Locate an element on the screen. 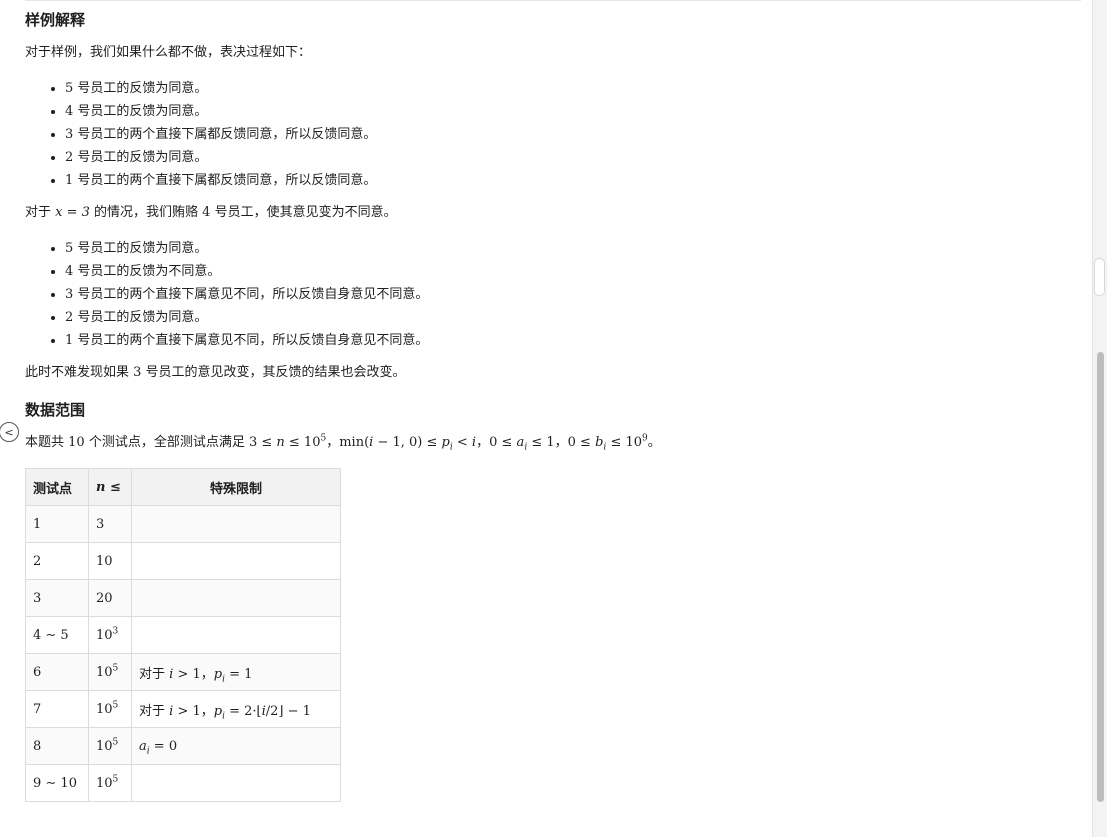 The height and width of the screenshot is (837, 1107). table-row: 2 10 is located at coordinates (183, 561).